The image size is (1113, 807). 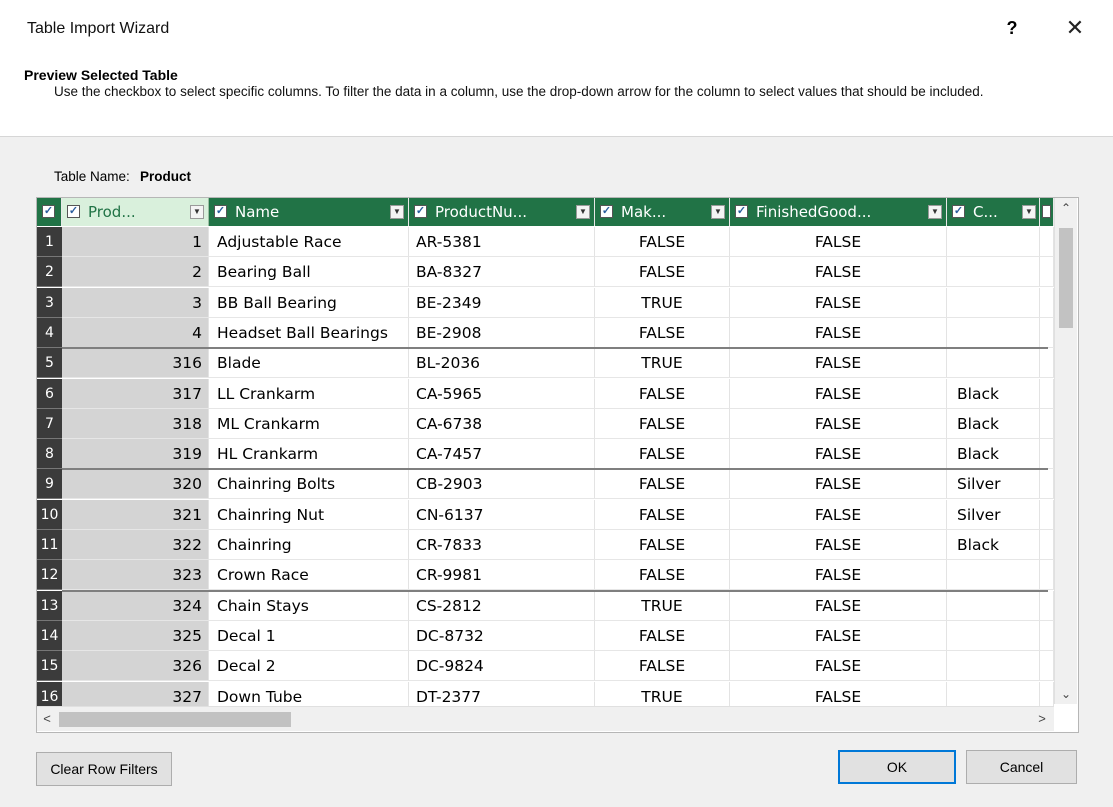 What do you see at coordinates (49, 424) in the screenshot?
I see `row-number: 7` at bounding box center [49, 424].